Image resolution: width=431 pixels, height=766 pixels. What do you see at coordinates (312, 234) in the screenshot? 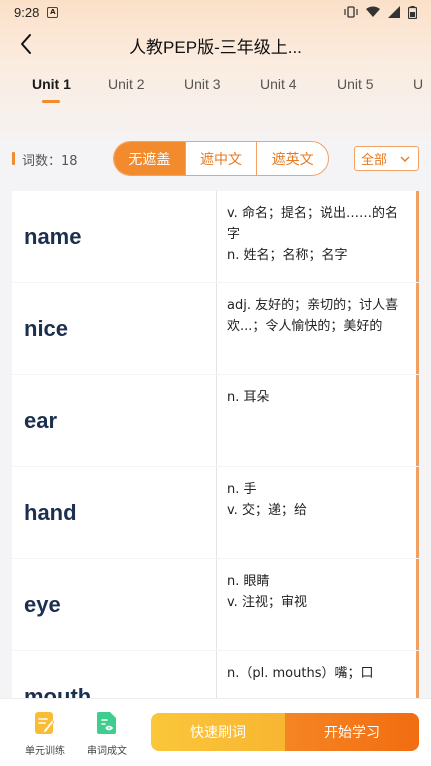
I see `word-meaning: v. 命名；提名；说出……的名字 n. 姓名；名称；名字` at bounding box center [312, 234].